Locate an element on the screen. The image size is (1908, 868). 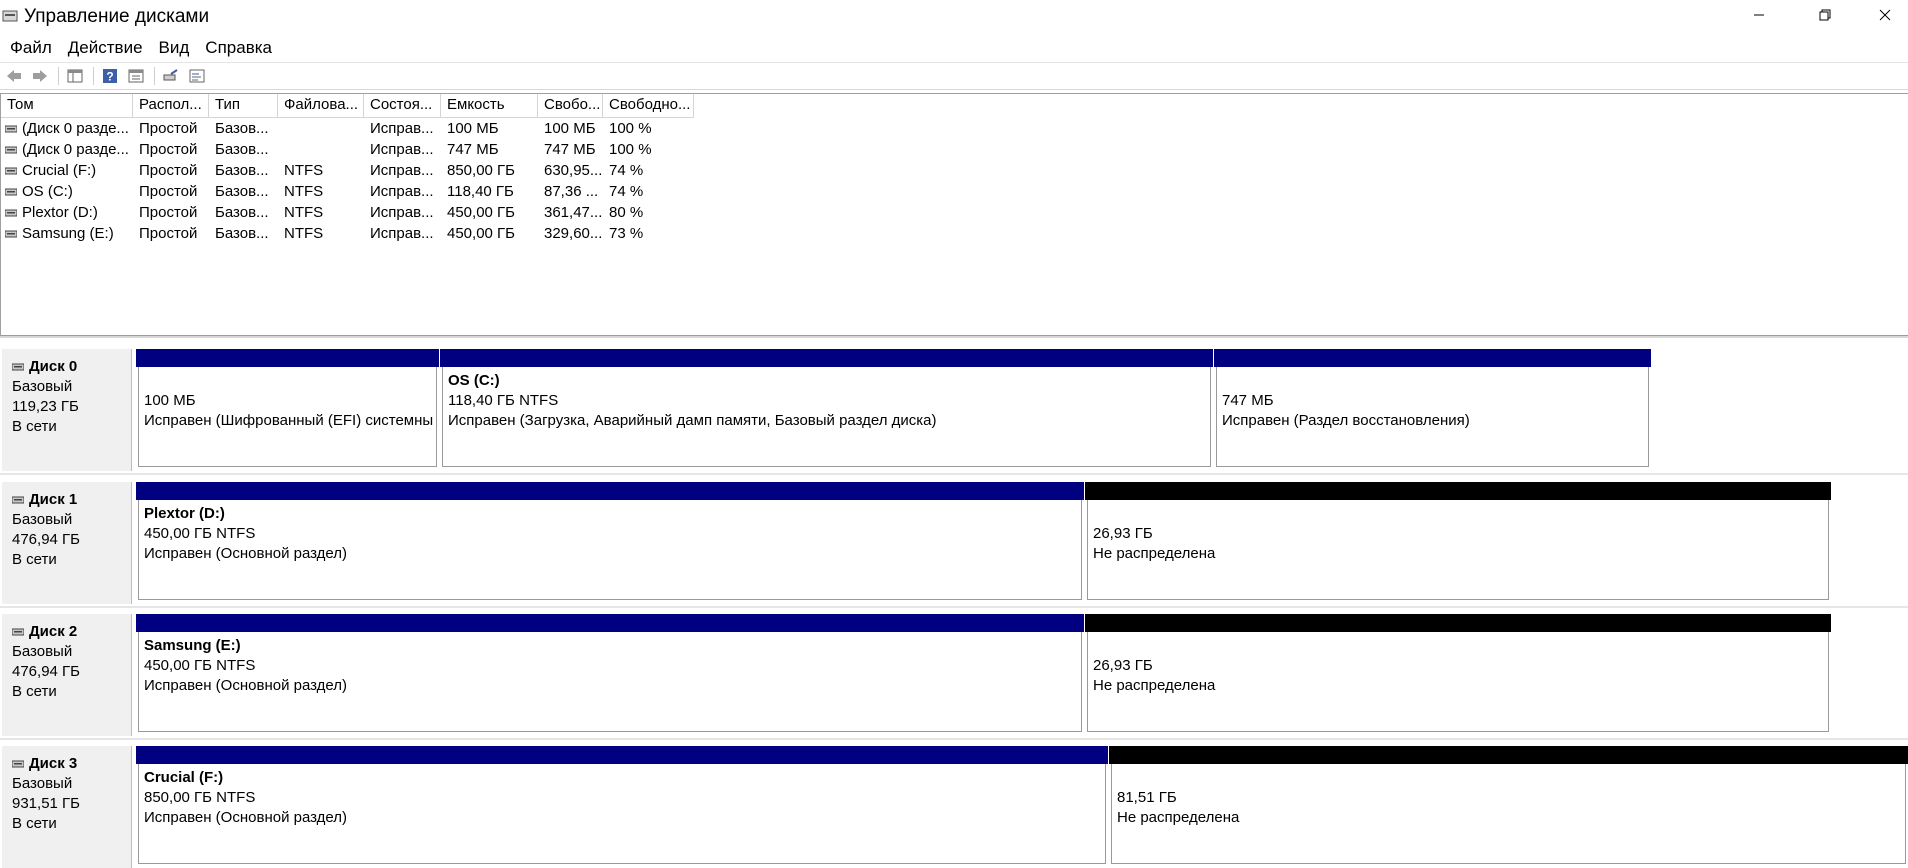
capacity-cell: 450,00 ГБ is located at coordinates (481, 233).